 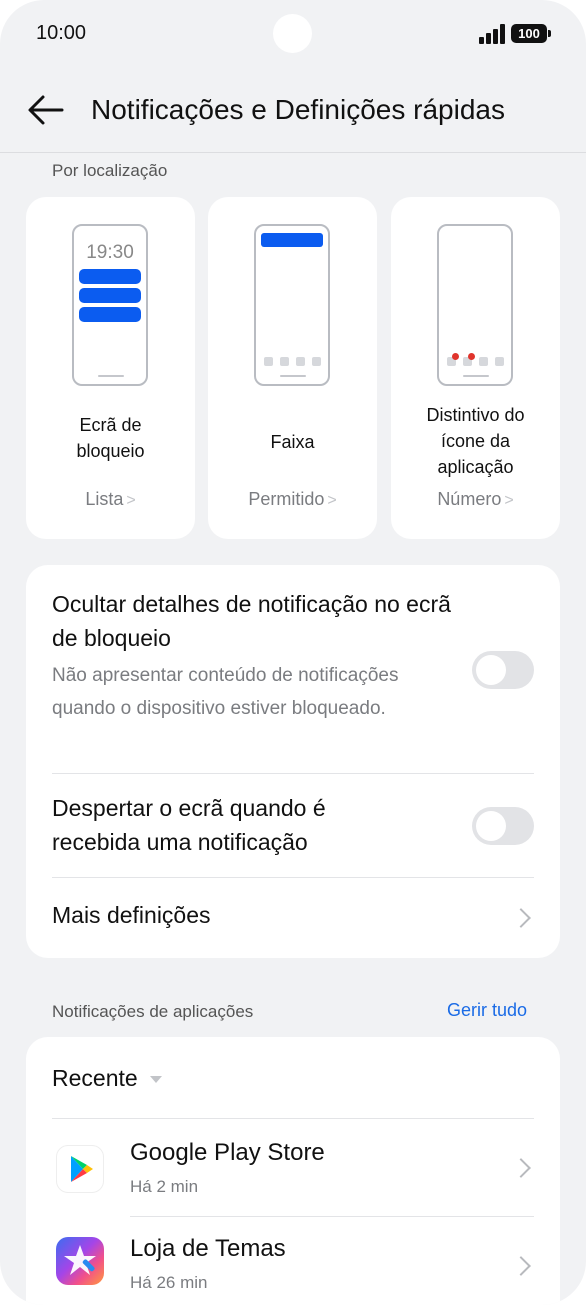 I want to click on back-button, so click(x=46, y=110).